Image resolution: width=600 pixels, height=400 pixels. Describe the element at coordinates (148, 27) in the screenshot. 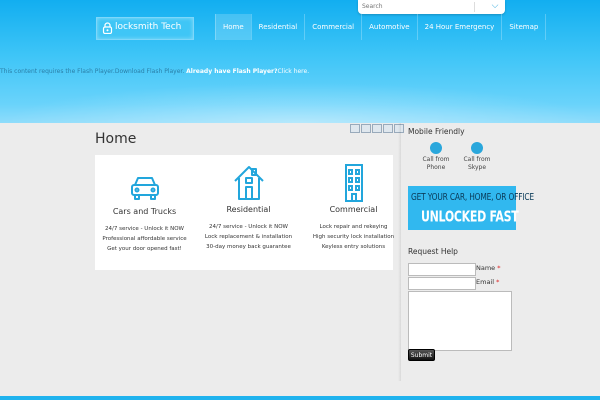

I see `logo-text: locksmith Tech` at that location.